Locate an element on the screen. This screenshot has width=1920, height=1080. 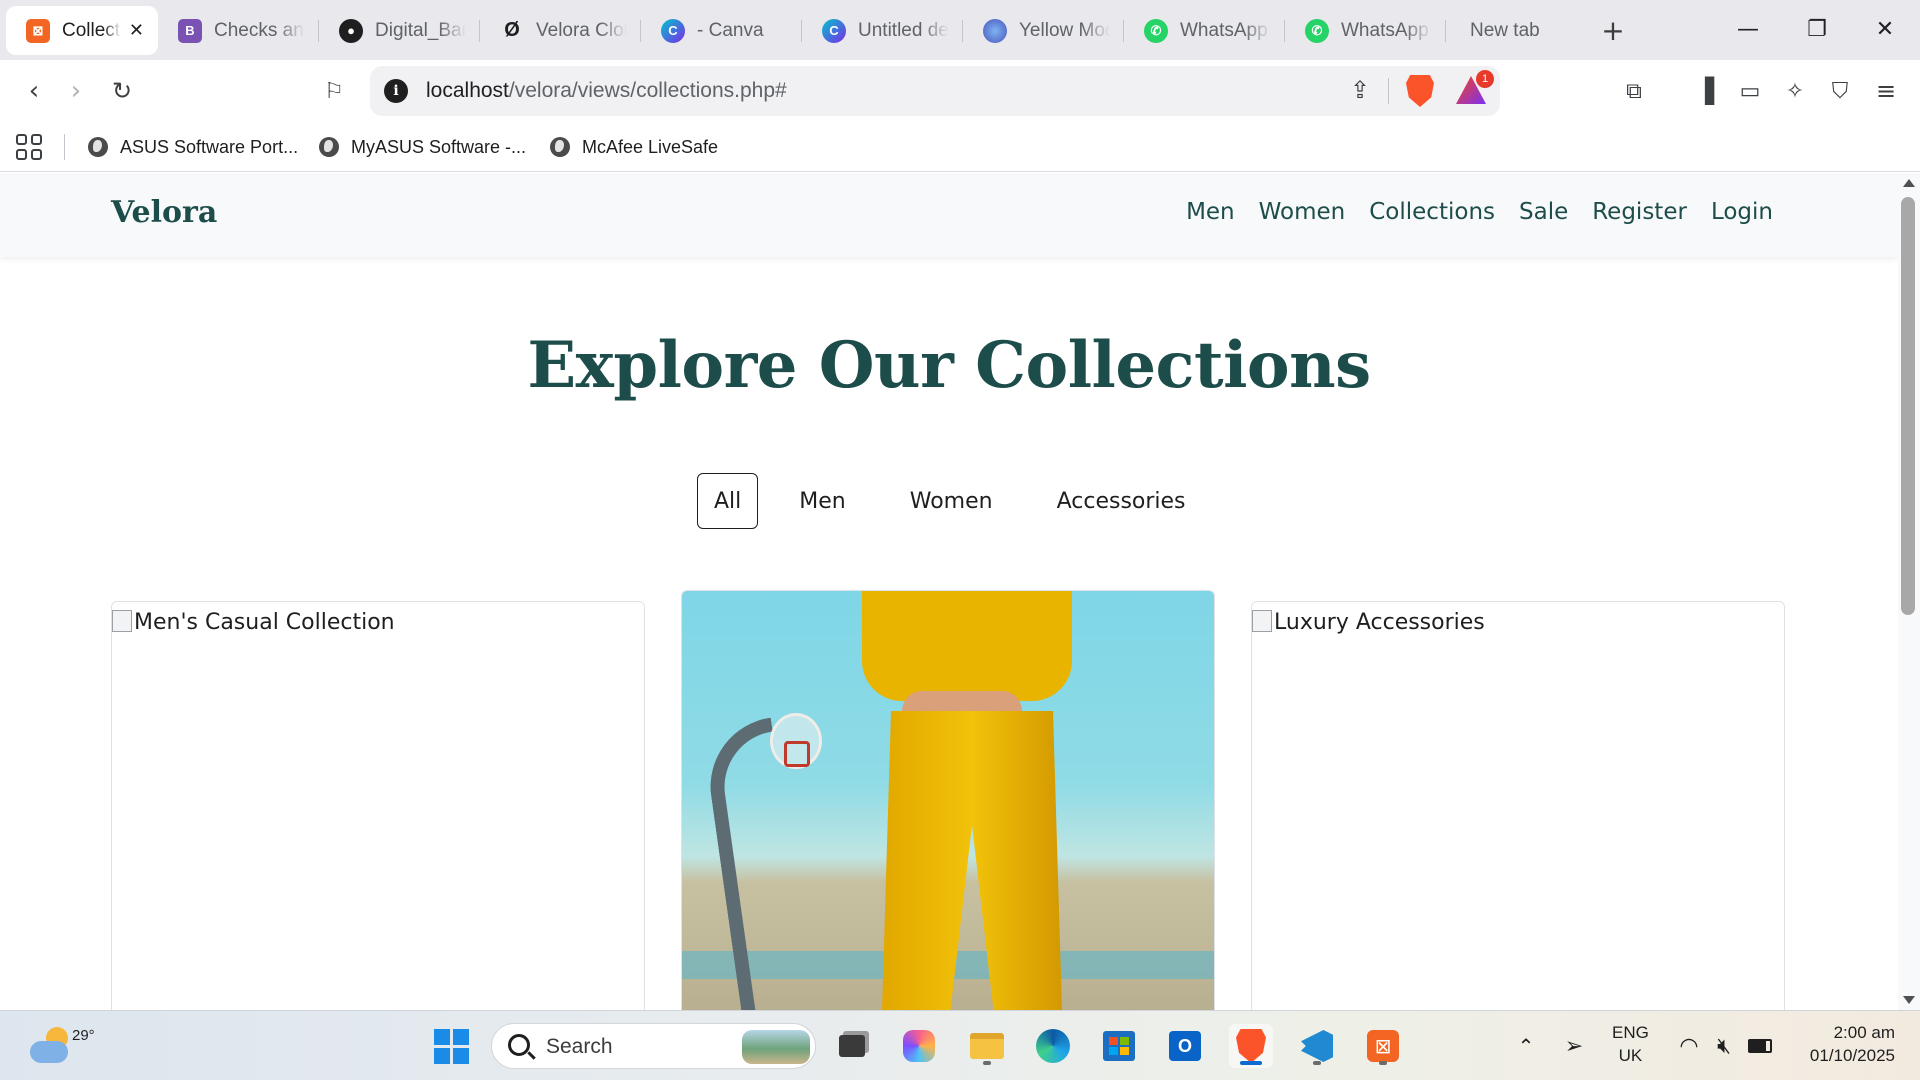
tab-collections: ⊠ Collections ✕ is located at coordinates (82, 30).